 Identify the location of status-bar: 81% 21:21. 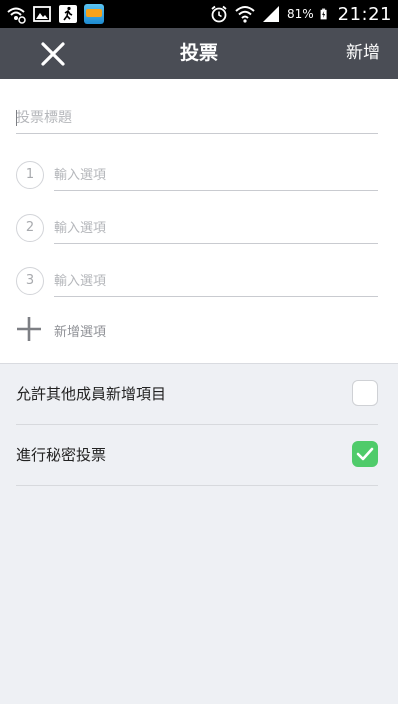
(199, 14).